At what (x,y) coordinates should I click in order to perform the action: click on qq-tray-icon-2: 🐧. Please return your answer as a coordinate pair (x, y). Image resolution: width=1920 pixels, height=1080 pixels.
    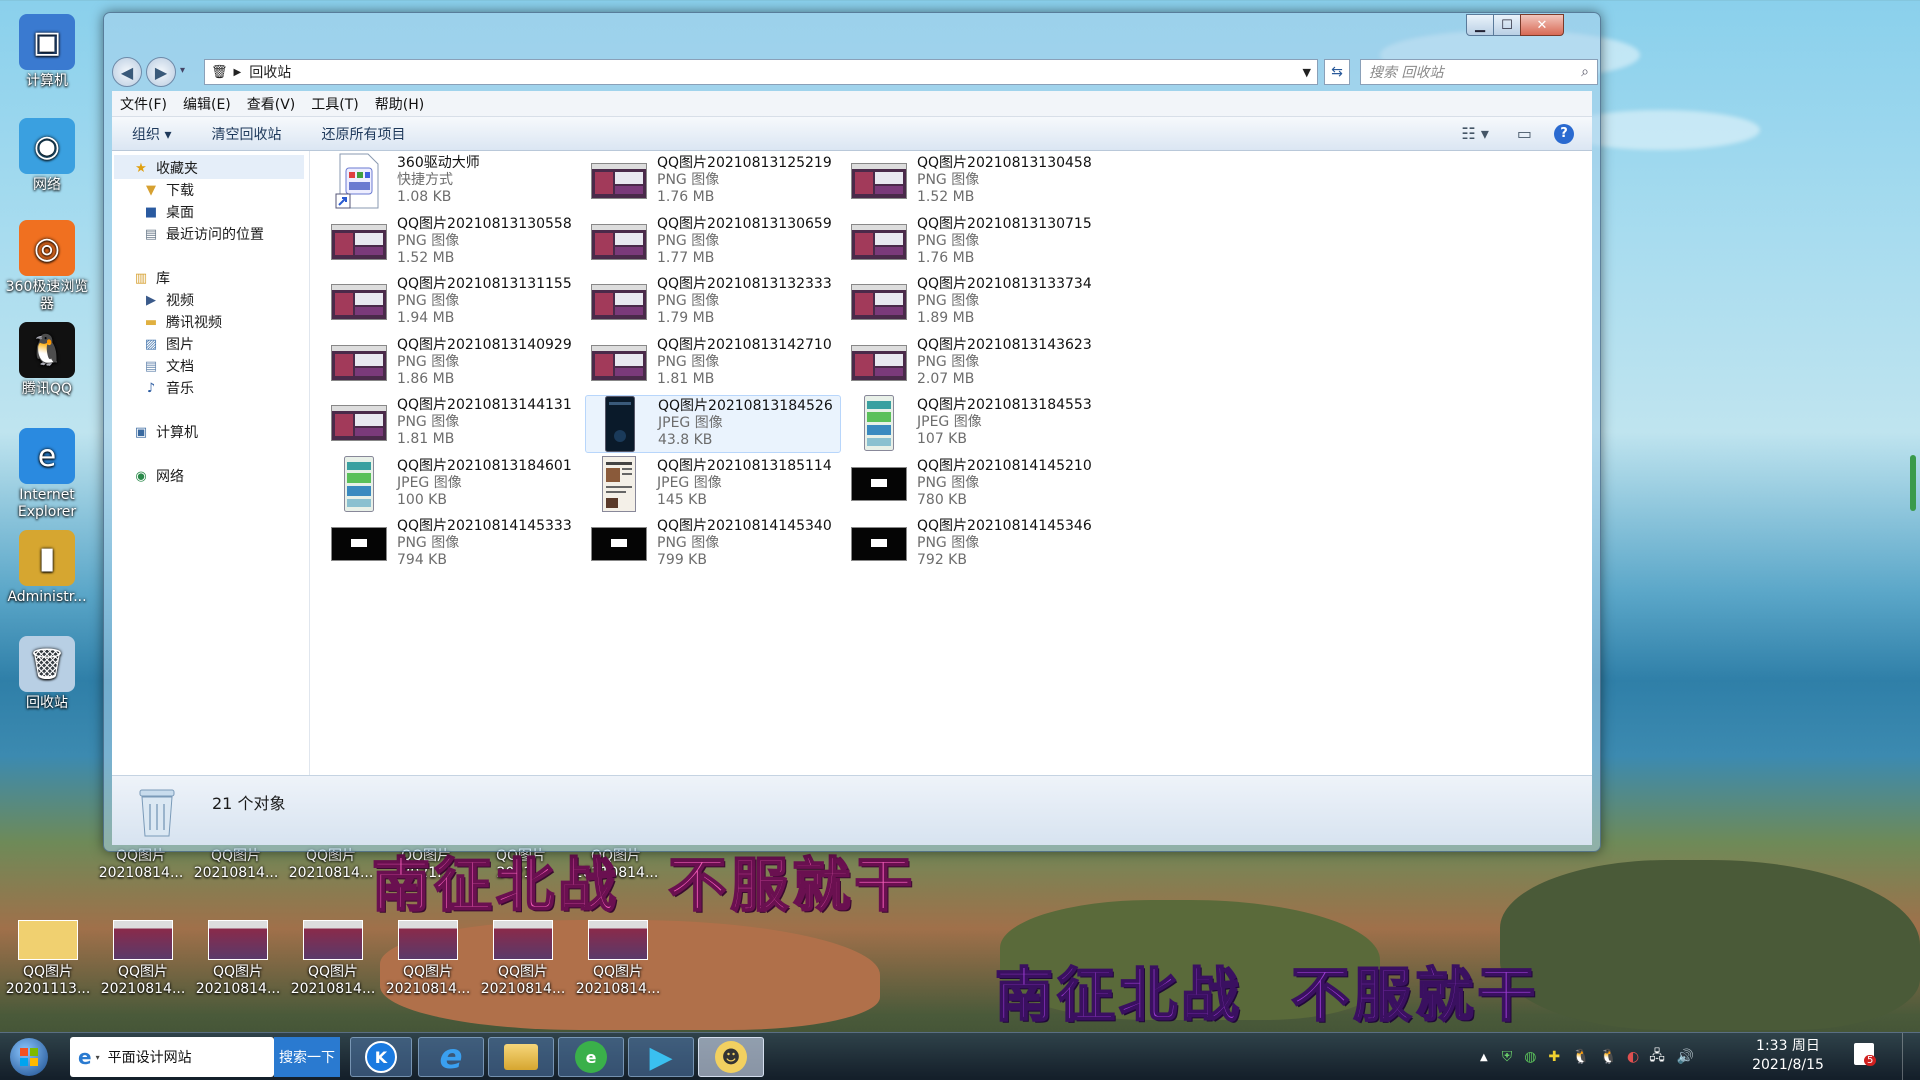
    Looking at the image, I should click on (1608, 1057).